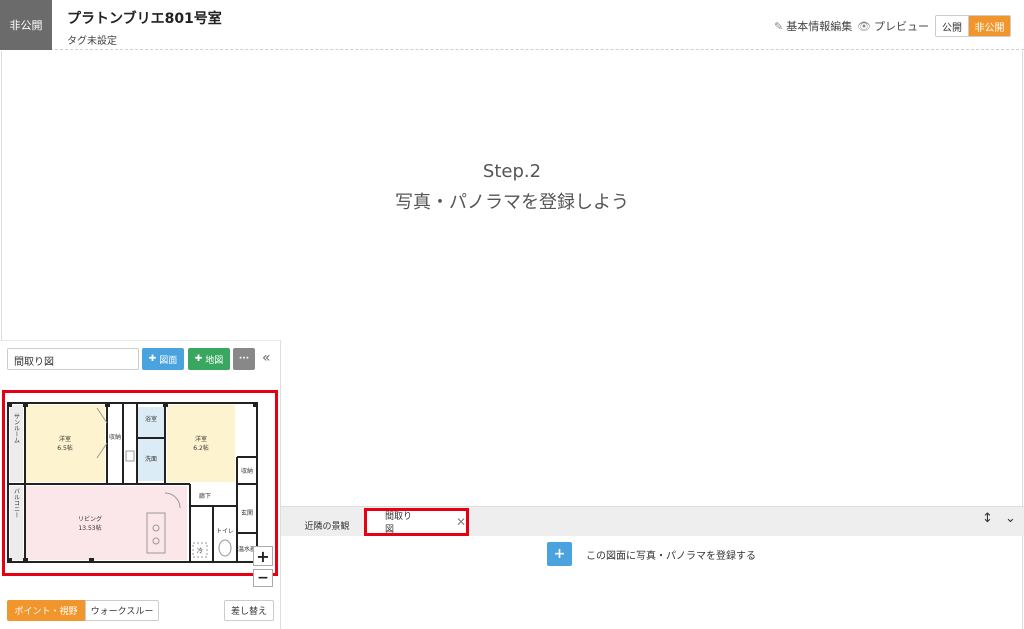  I want to click on zoom-out-button: −, so click(263, 578).